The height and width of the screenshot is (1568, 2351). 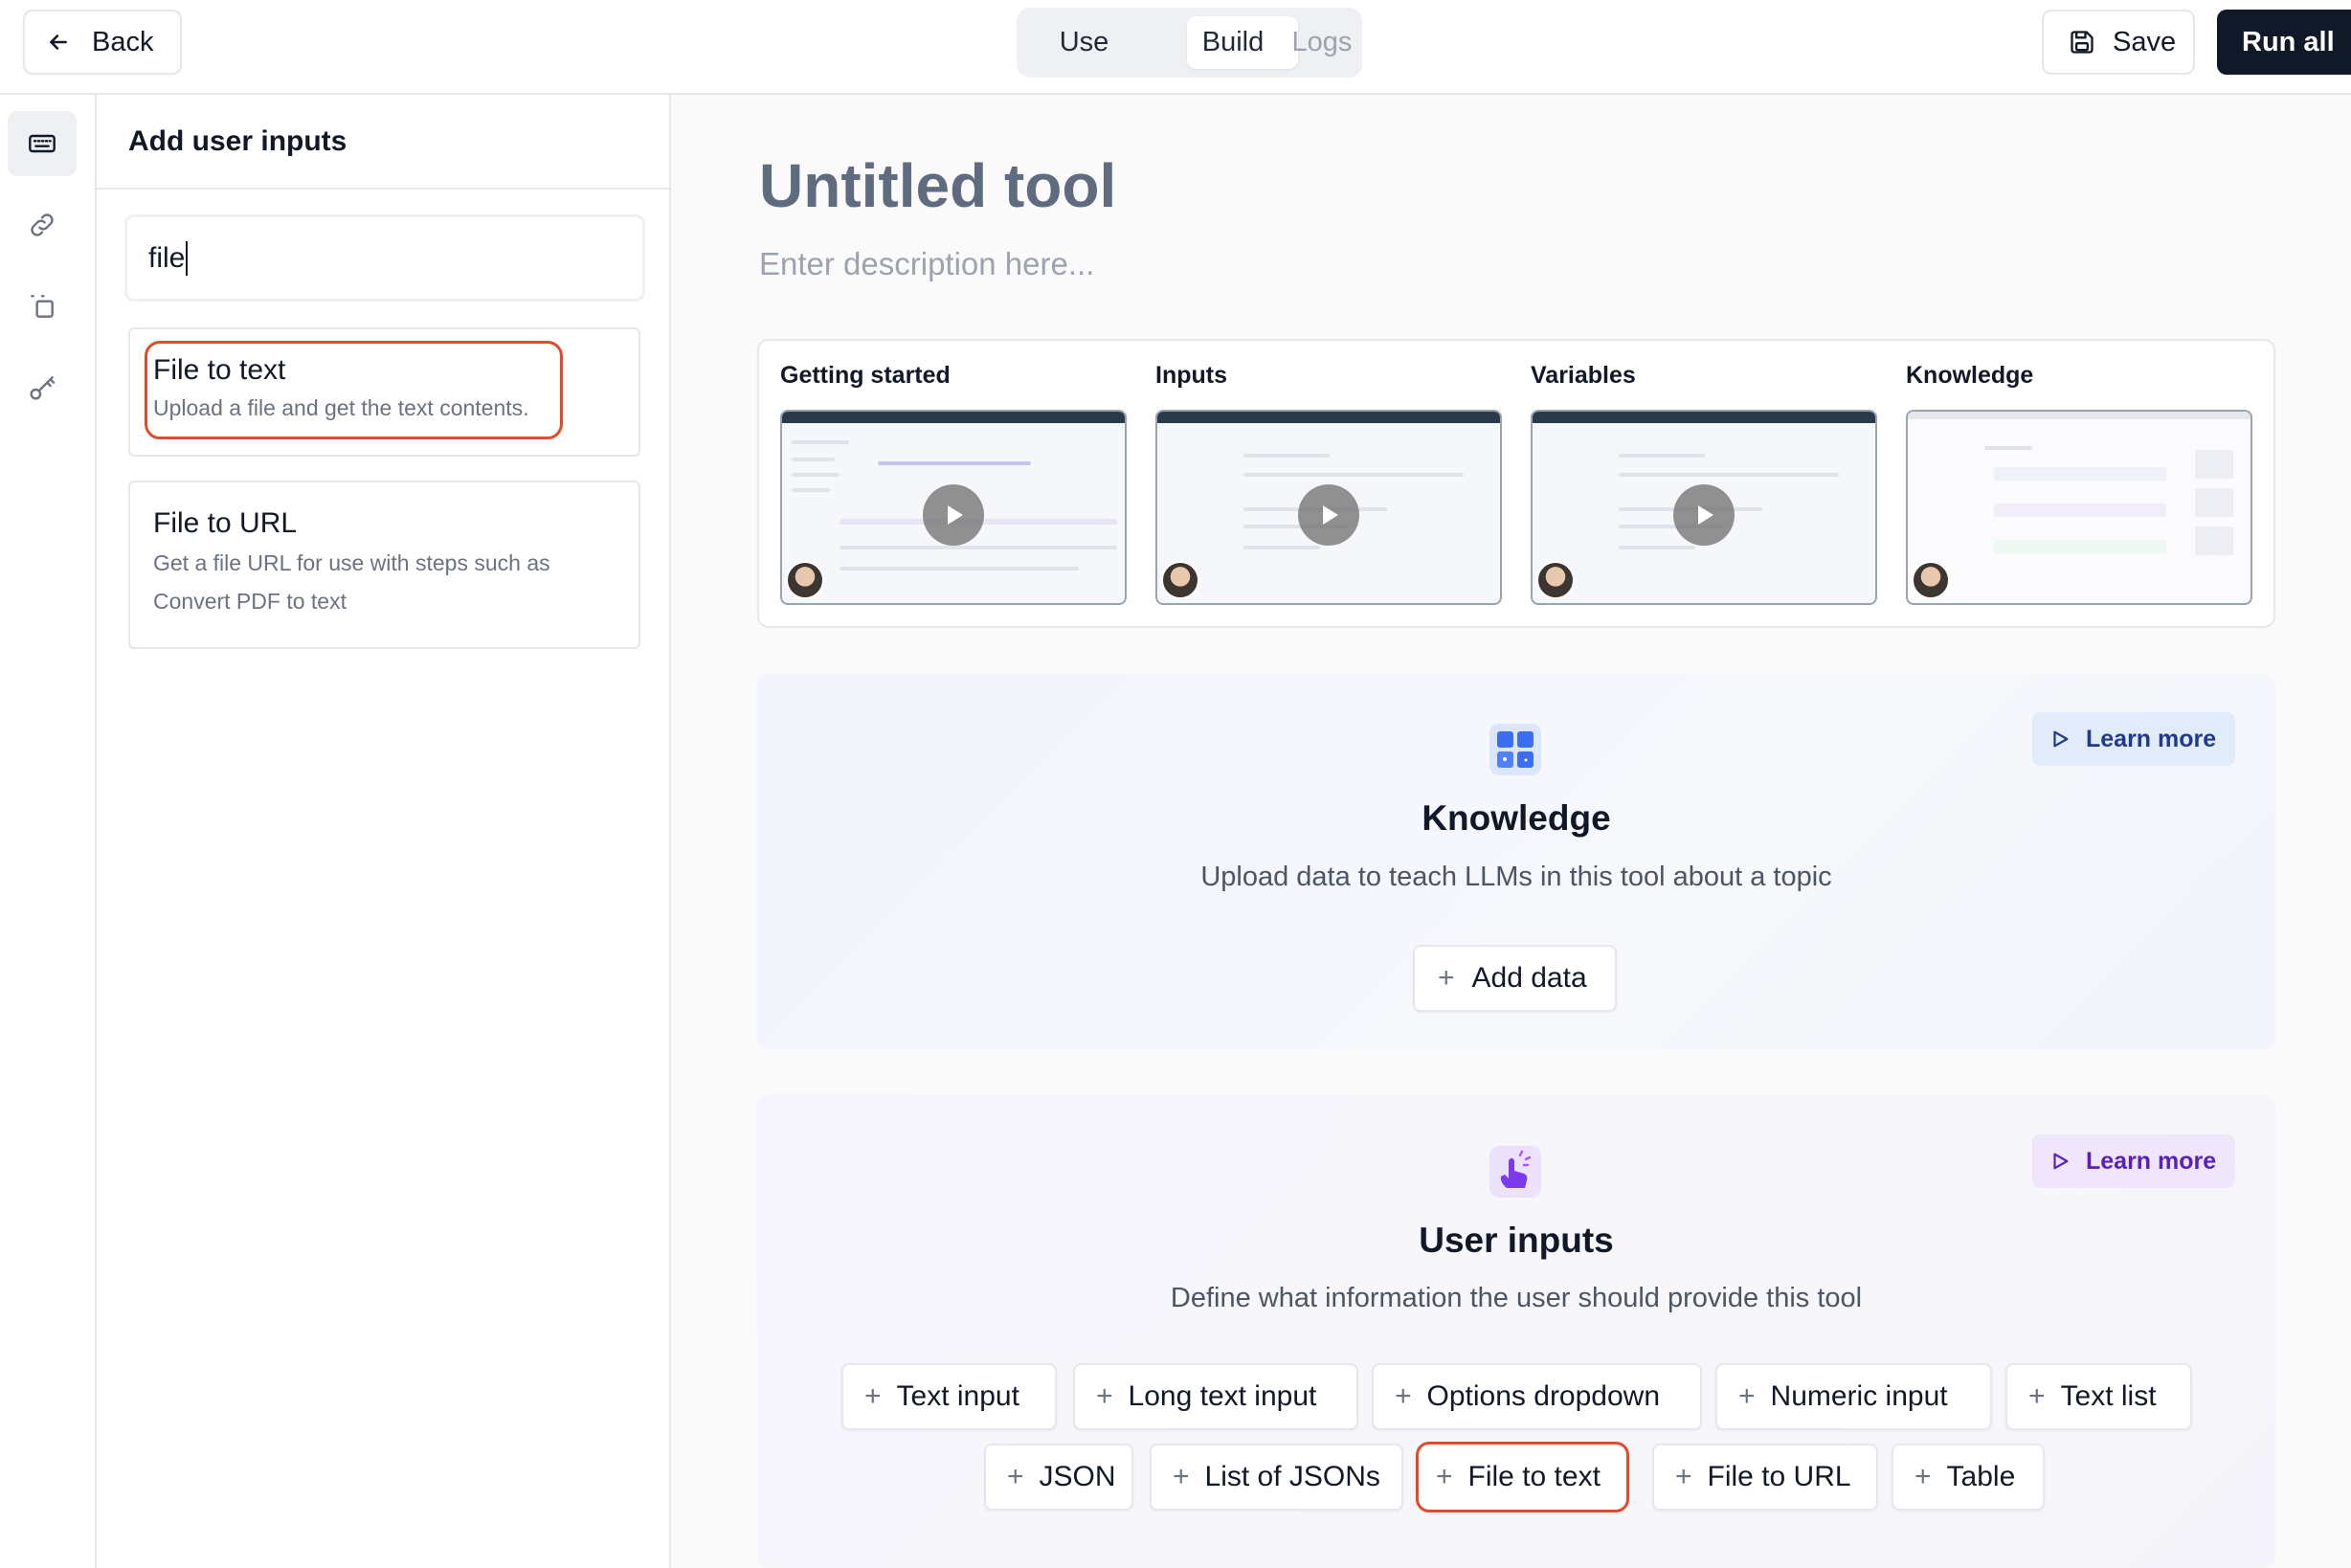 I want to click on knowledge-title: Knowledge, so click(x=1516, y=818).